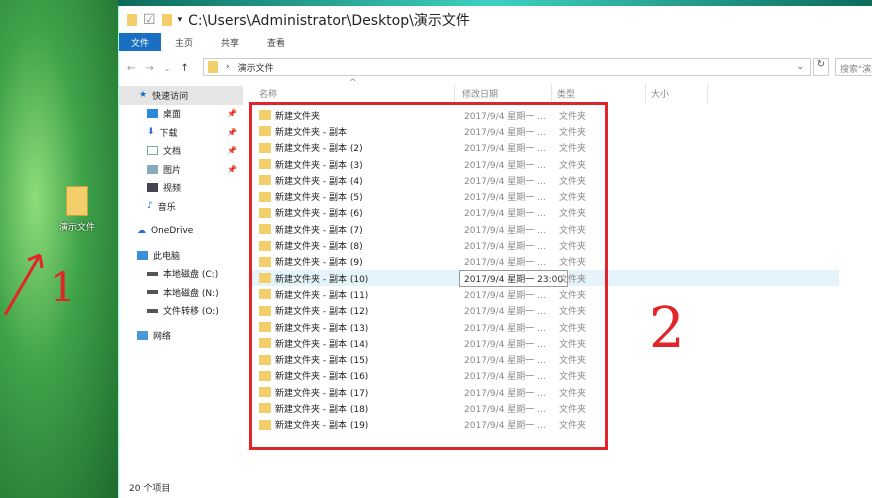  I want to click on nav-label: 下载, so click(168, 133).